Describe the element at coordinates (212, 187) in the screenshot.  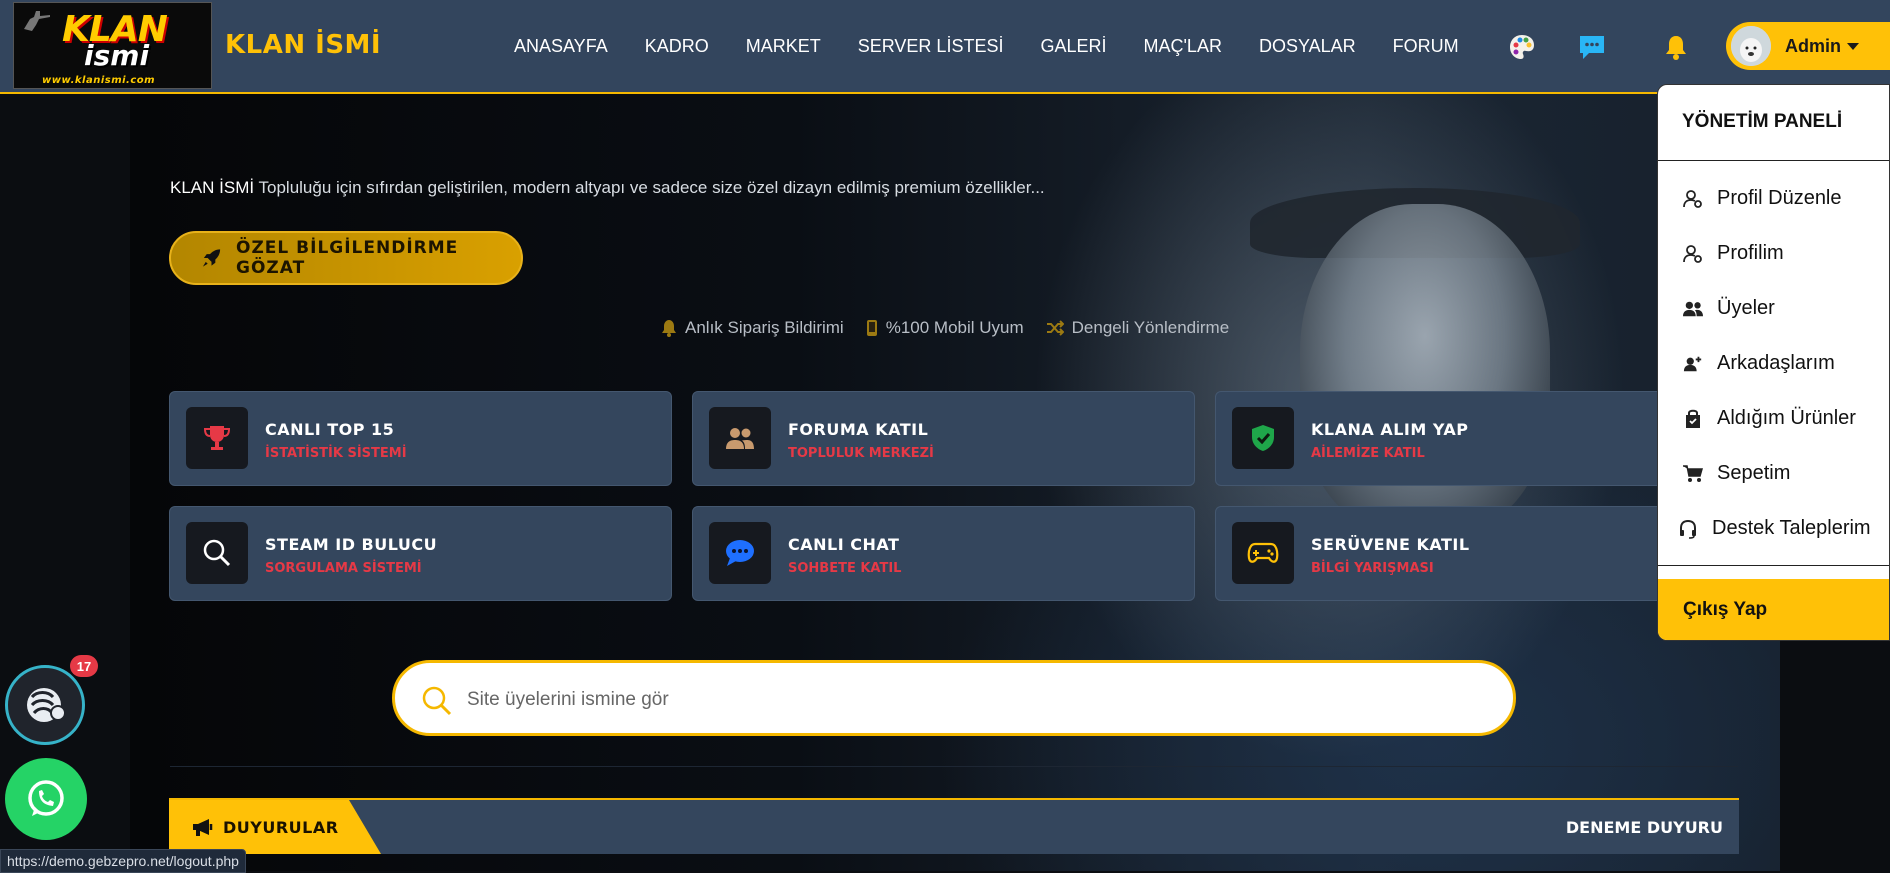
I see `tagline-brand: KLAN İSMİ` at that location.